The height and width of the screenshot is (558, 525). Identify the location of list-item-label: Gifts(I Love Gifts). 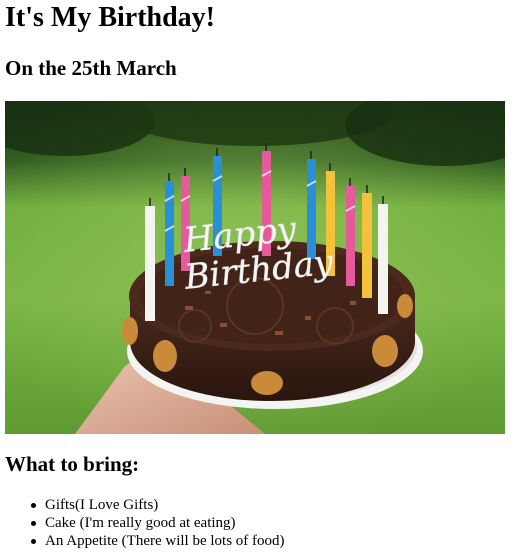
(102, 505).